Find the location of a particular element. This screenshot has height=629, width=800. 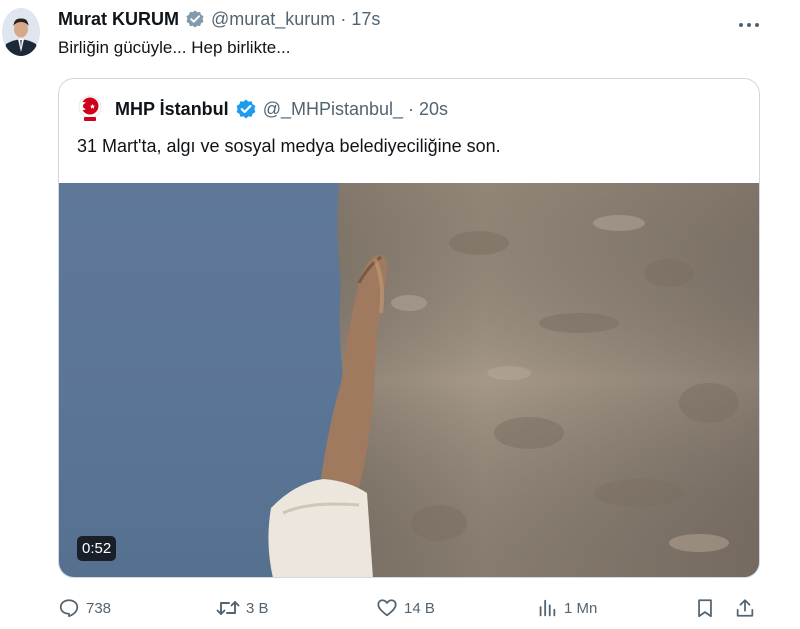

author-handle: @murat_kurum is located at coordinates (273, 19).